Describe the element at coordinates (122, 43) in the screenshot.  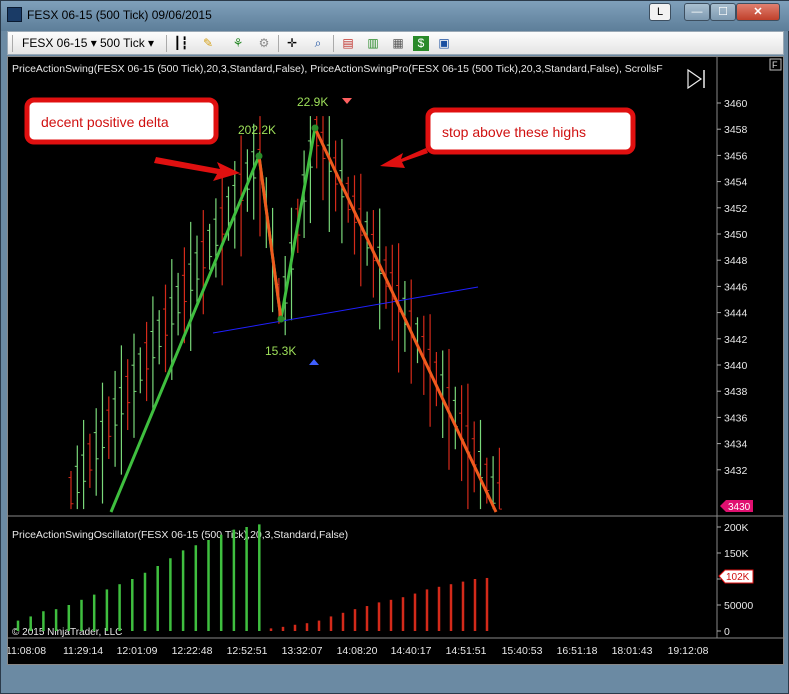
I see `interval-value: 500 Tick` at that location.